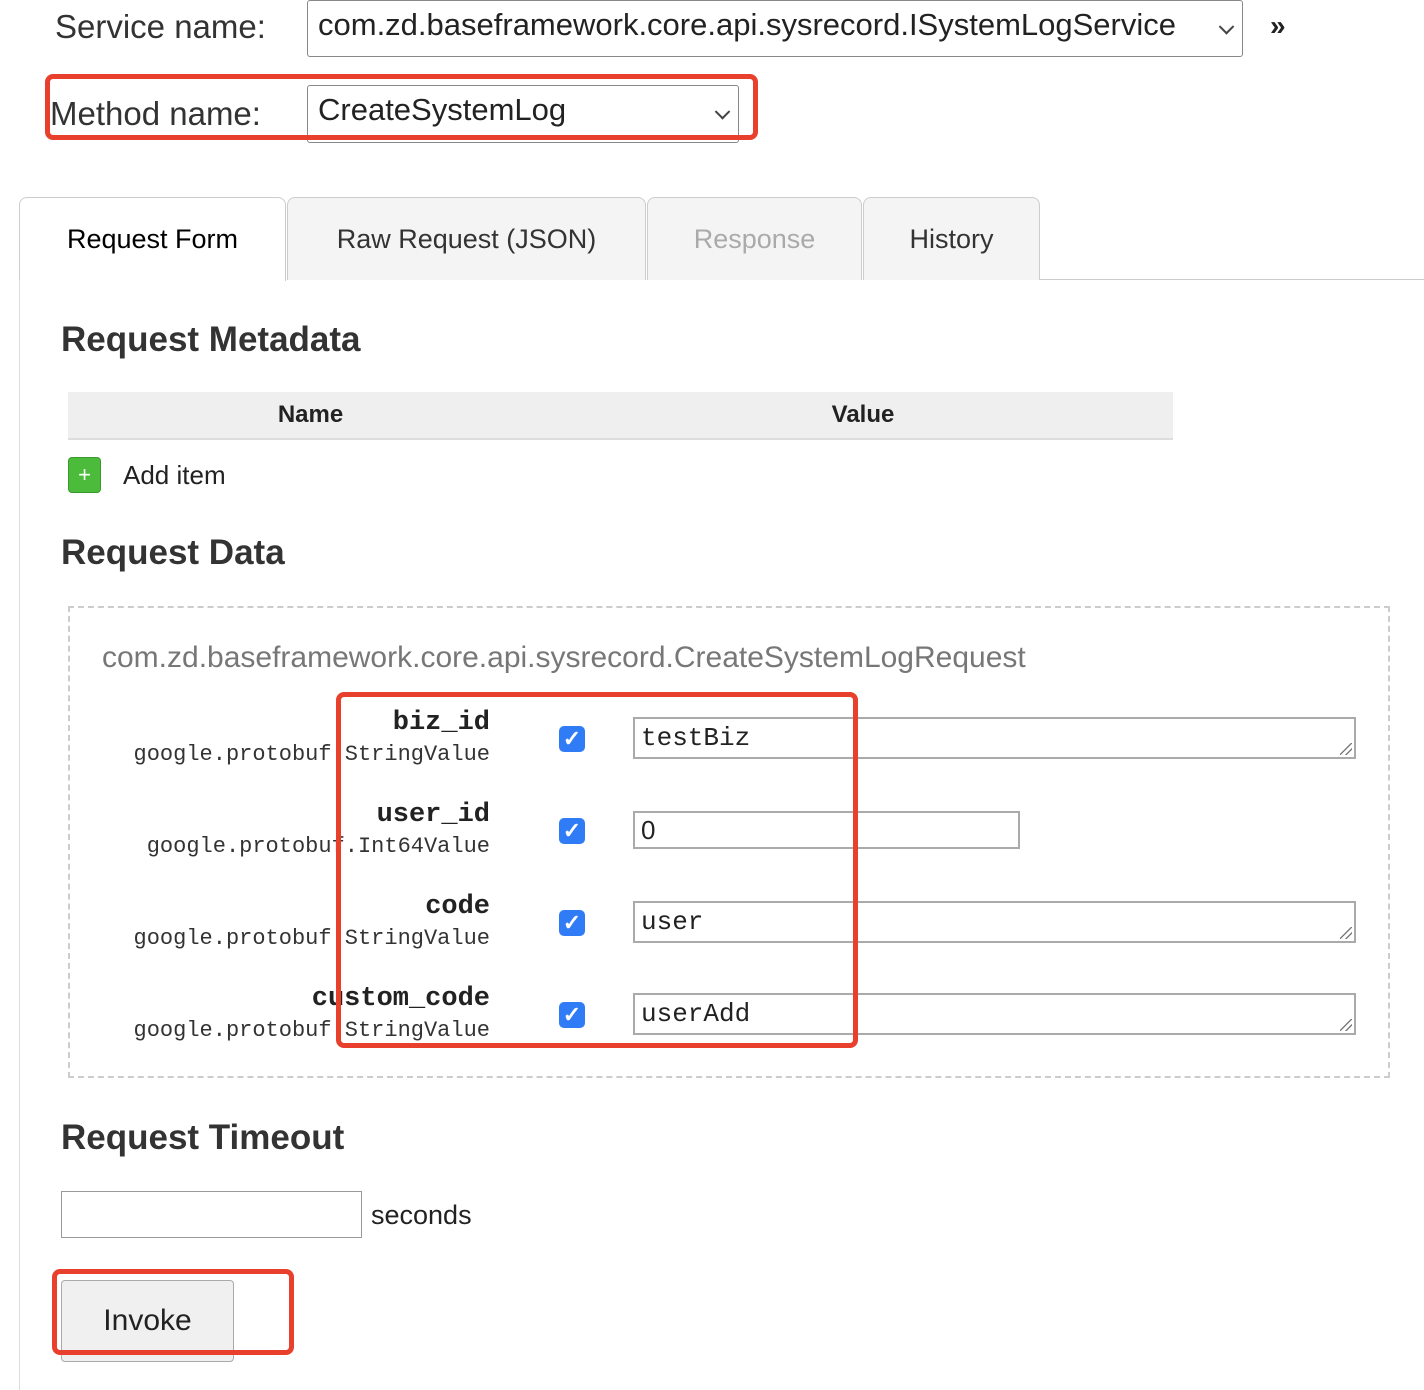 This screenshot has height=1390, width=1424. Describe the element at coordinates (672, 922) in the screenshot. I see `field-value: user` at that location.